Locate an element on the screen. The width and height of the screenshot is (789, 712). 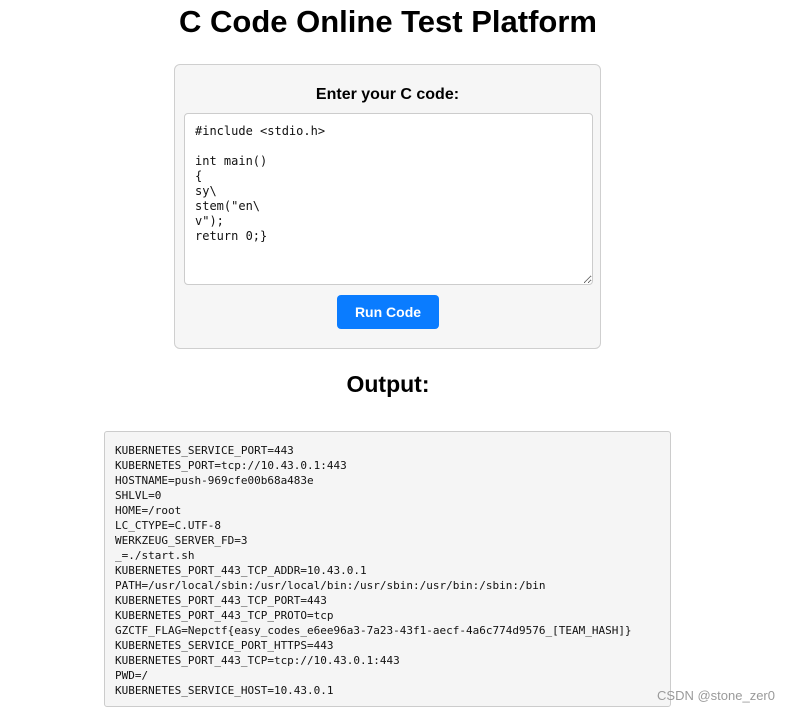
output-heading: Output: is located at coordinates (388, 384).